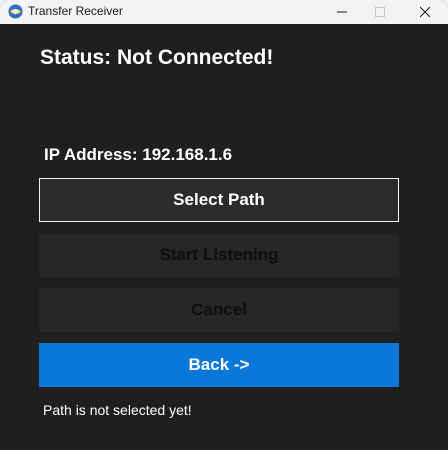  Describe the element at coordinates (157, 57) in the screenshot. I see `connection-status-label: Status: Not Connected!` at that location.